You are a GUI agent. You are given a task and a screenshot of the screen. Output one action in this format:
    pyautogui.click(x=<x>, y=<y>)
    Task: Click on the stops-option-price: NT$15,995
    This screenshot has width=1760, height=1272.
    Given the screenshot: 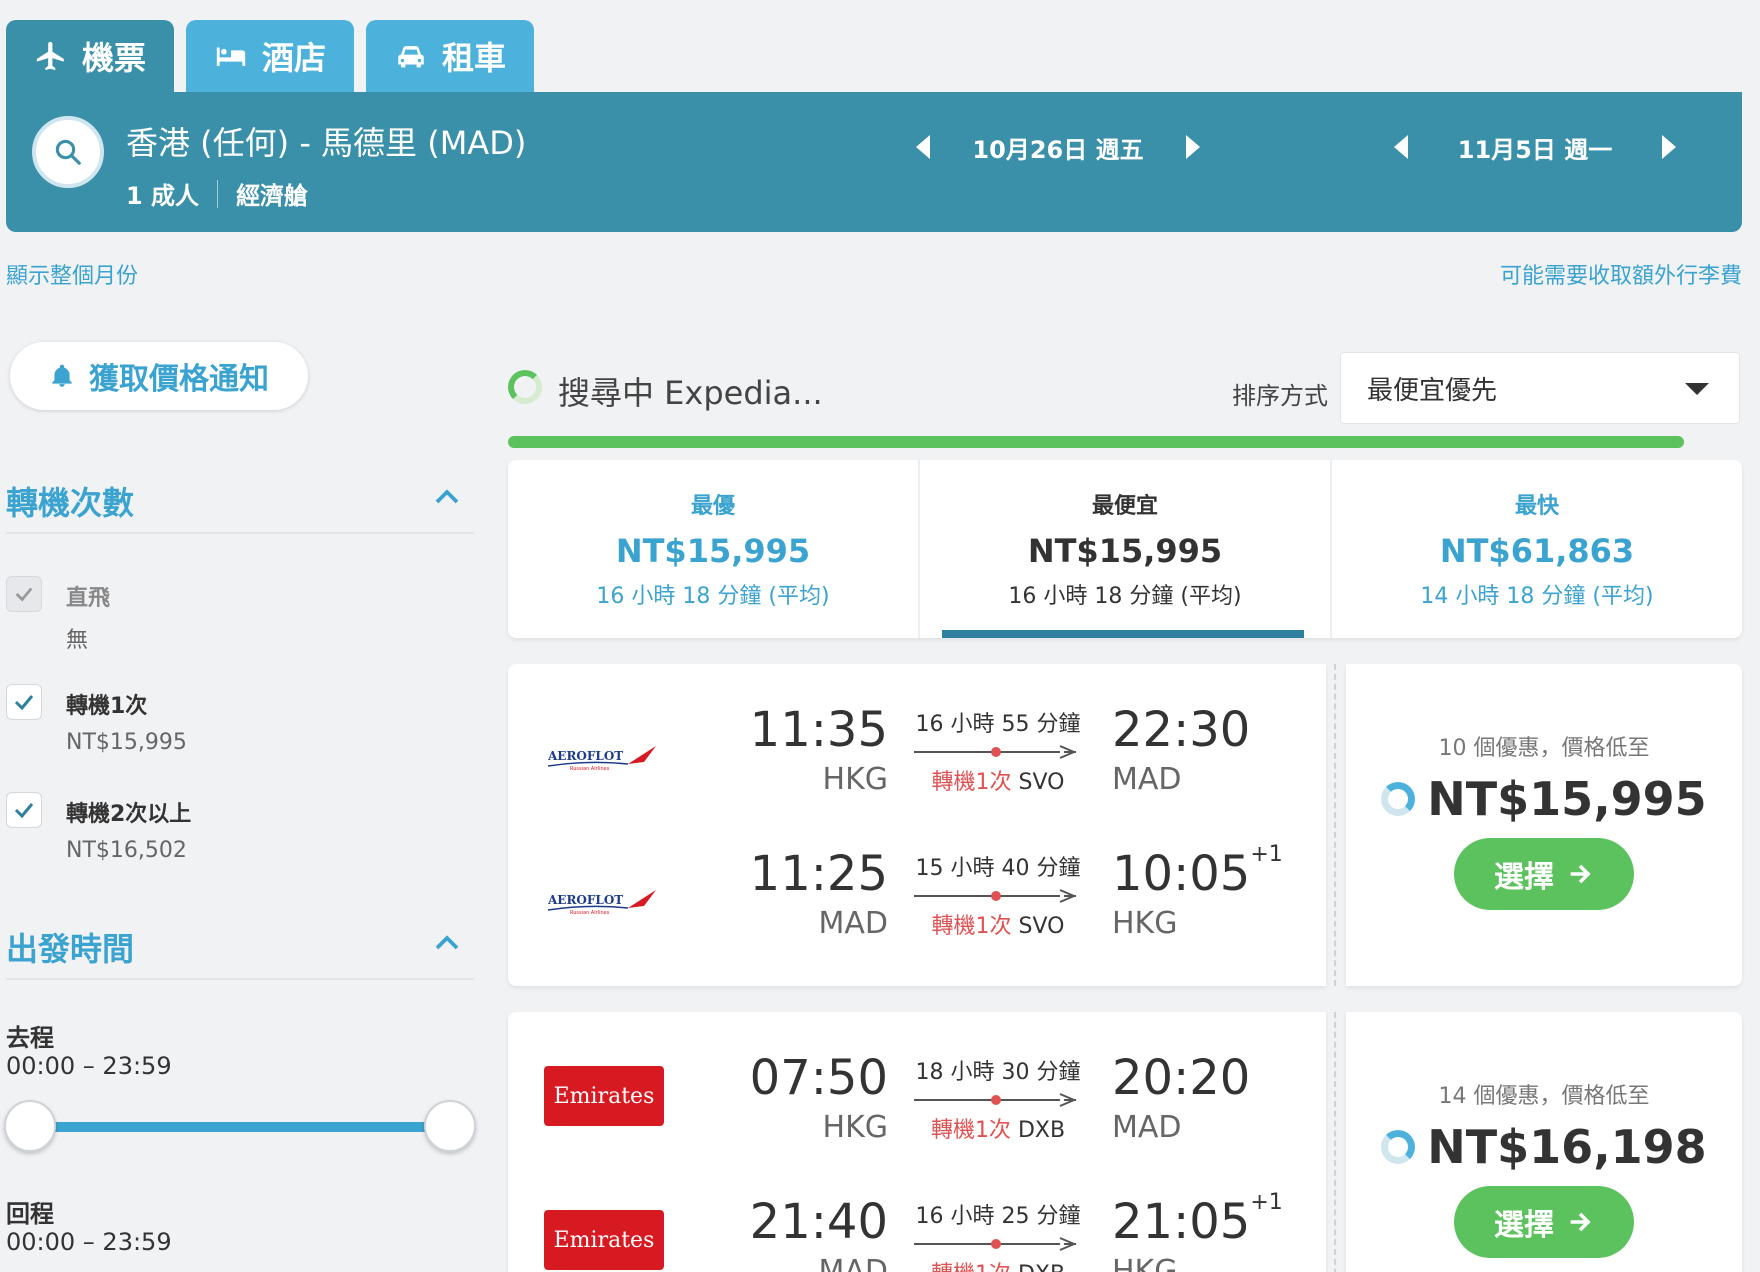 What is the action you would take?
    pyautogui.click(x=126, y=742)
    